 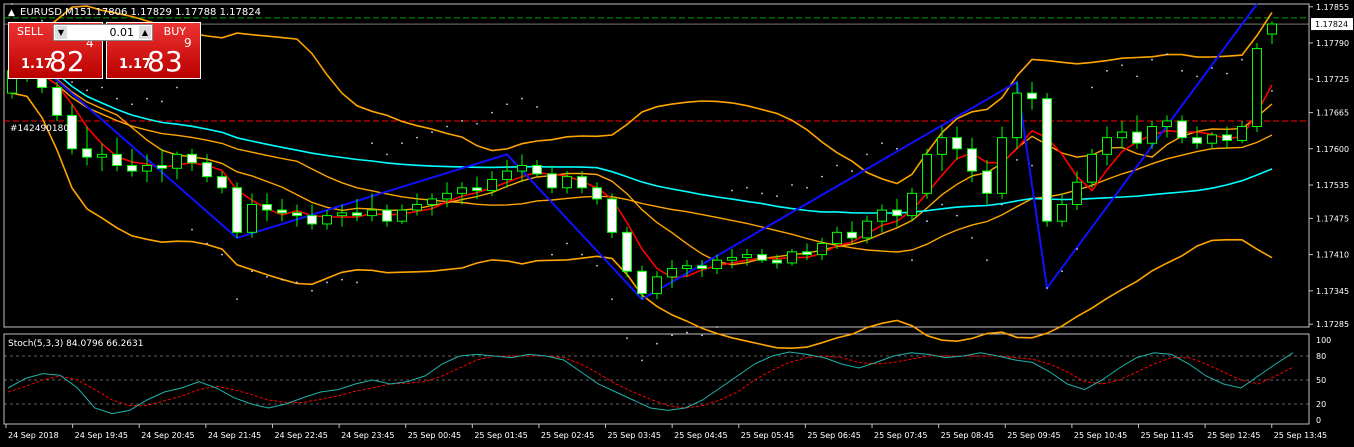 What do you see at coordinates (11, 13) in the screenshot?
I see `symbol-triangle-icon: ▲` at bounding box center [11, 13].